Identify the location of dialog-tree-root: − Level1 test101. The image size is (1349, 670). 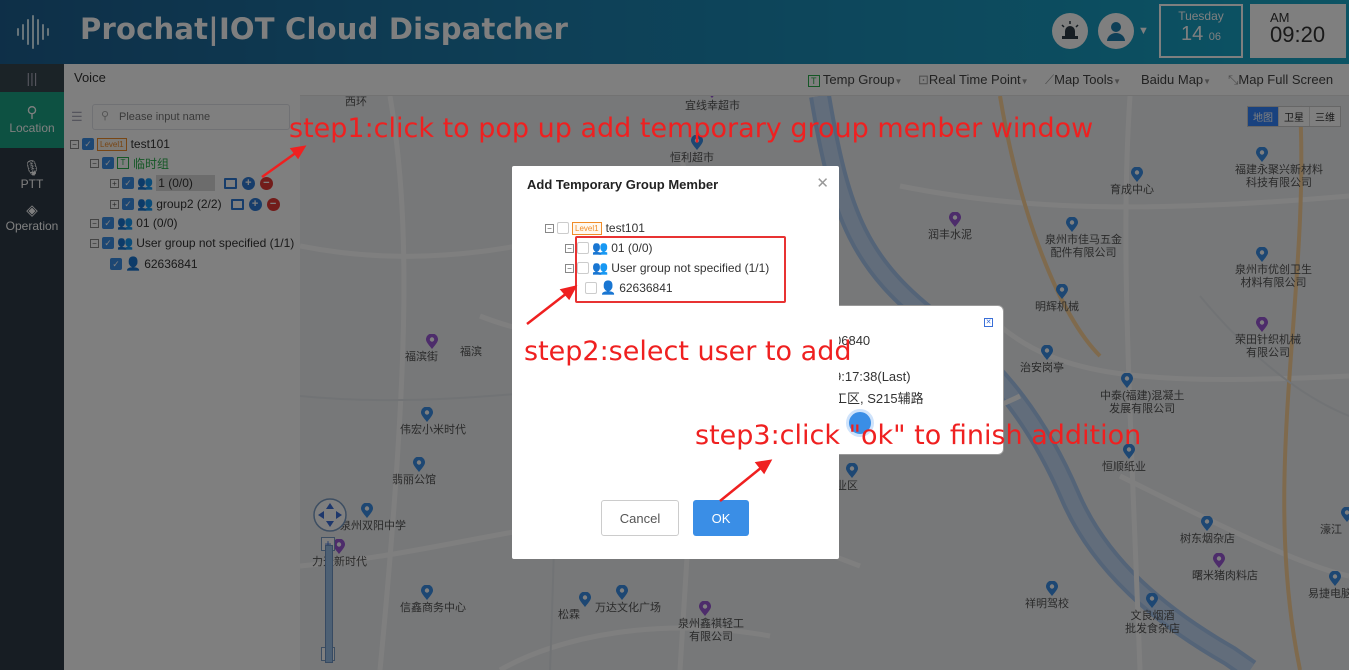
(595, 228).